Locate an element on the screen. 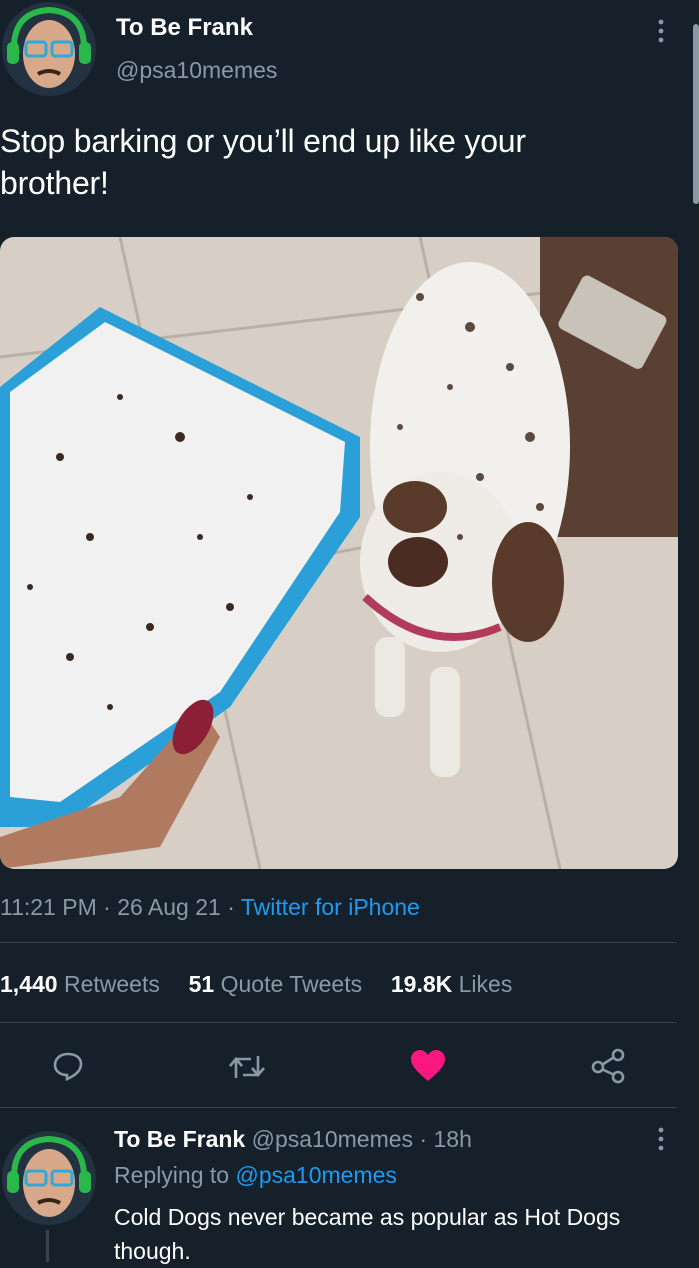 Image resolution: width=699 pixels, height=1268 pixels. reply-header: To Be Frank @psa10memes · 18h is located at coordinates (293, 1139).